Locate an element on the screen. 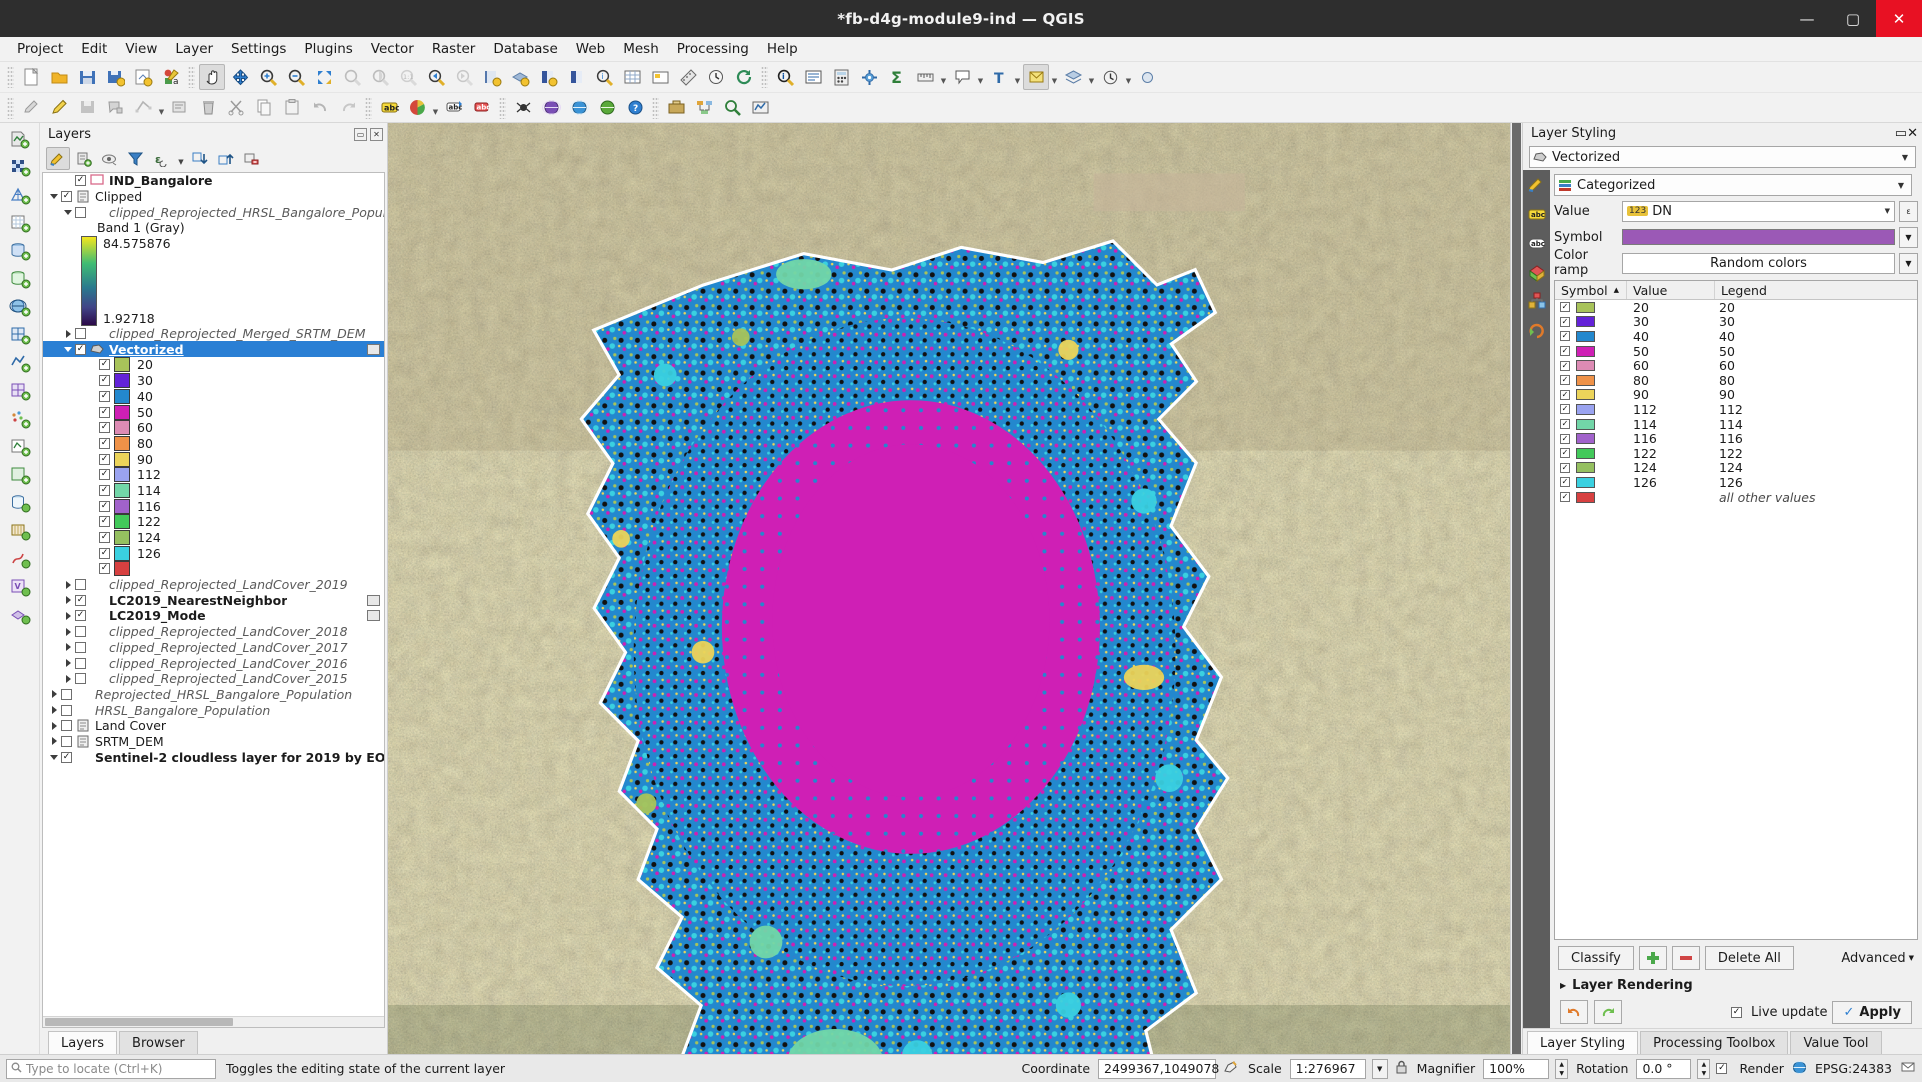  open-layer-styling-panel-icon is located at coordinates (58, 158).